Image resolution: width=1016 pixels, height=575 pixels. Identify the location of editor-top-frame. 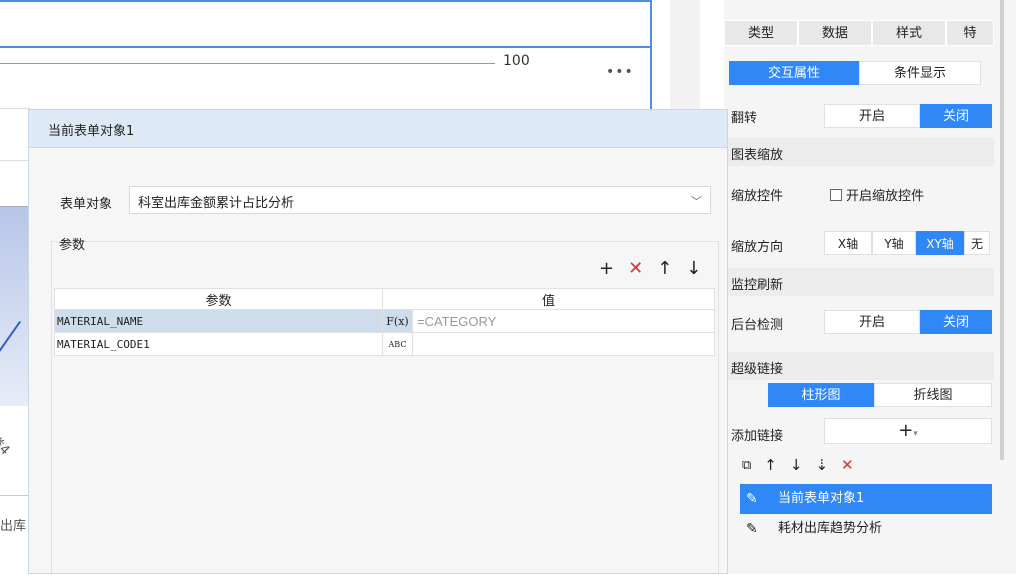
(326, 24).